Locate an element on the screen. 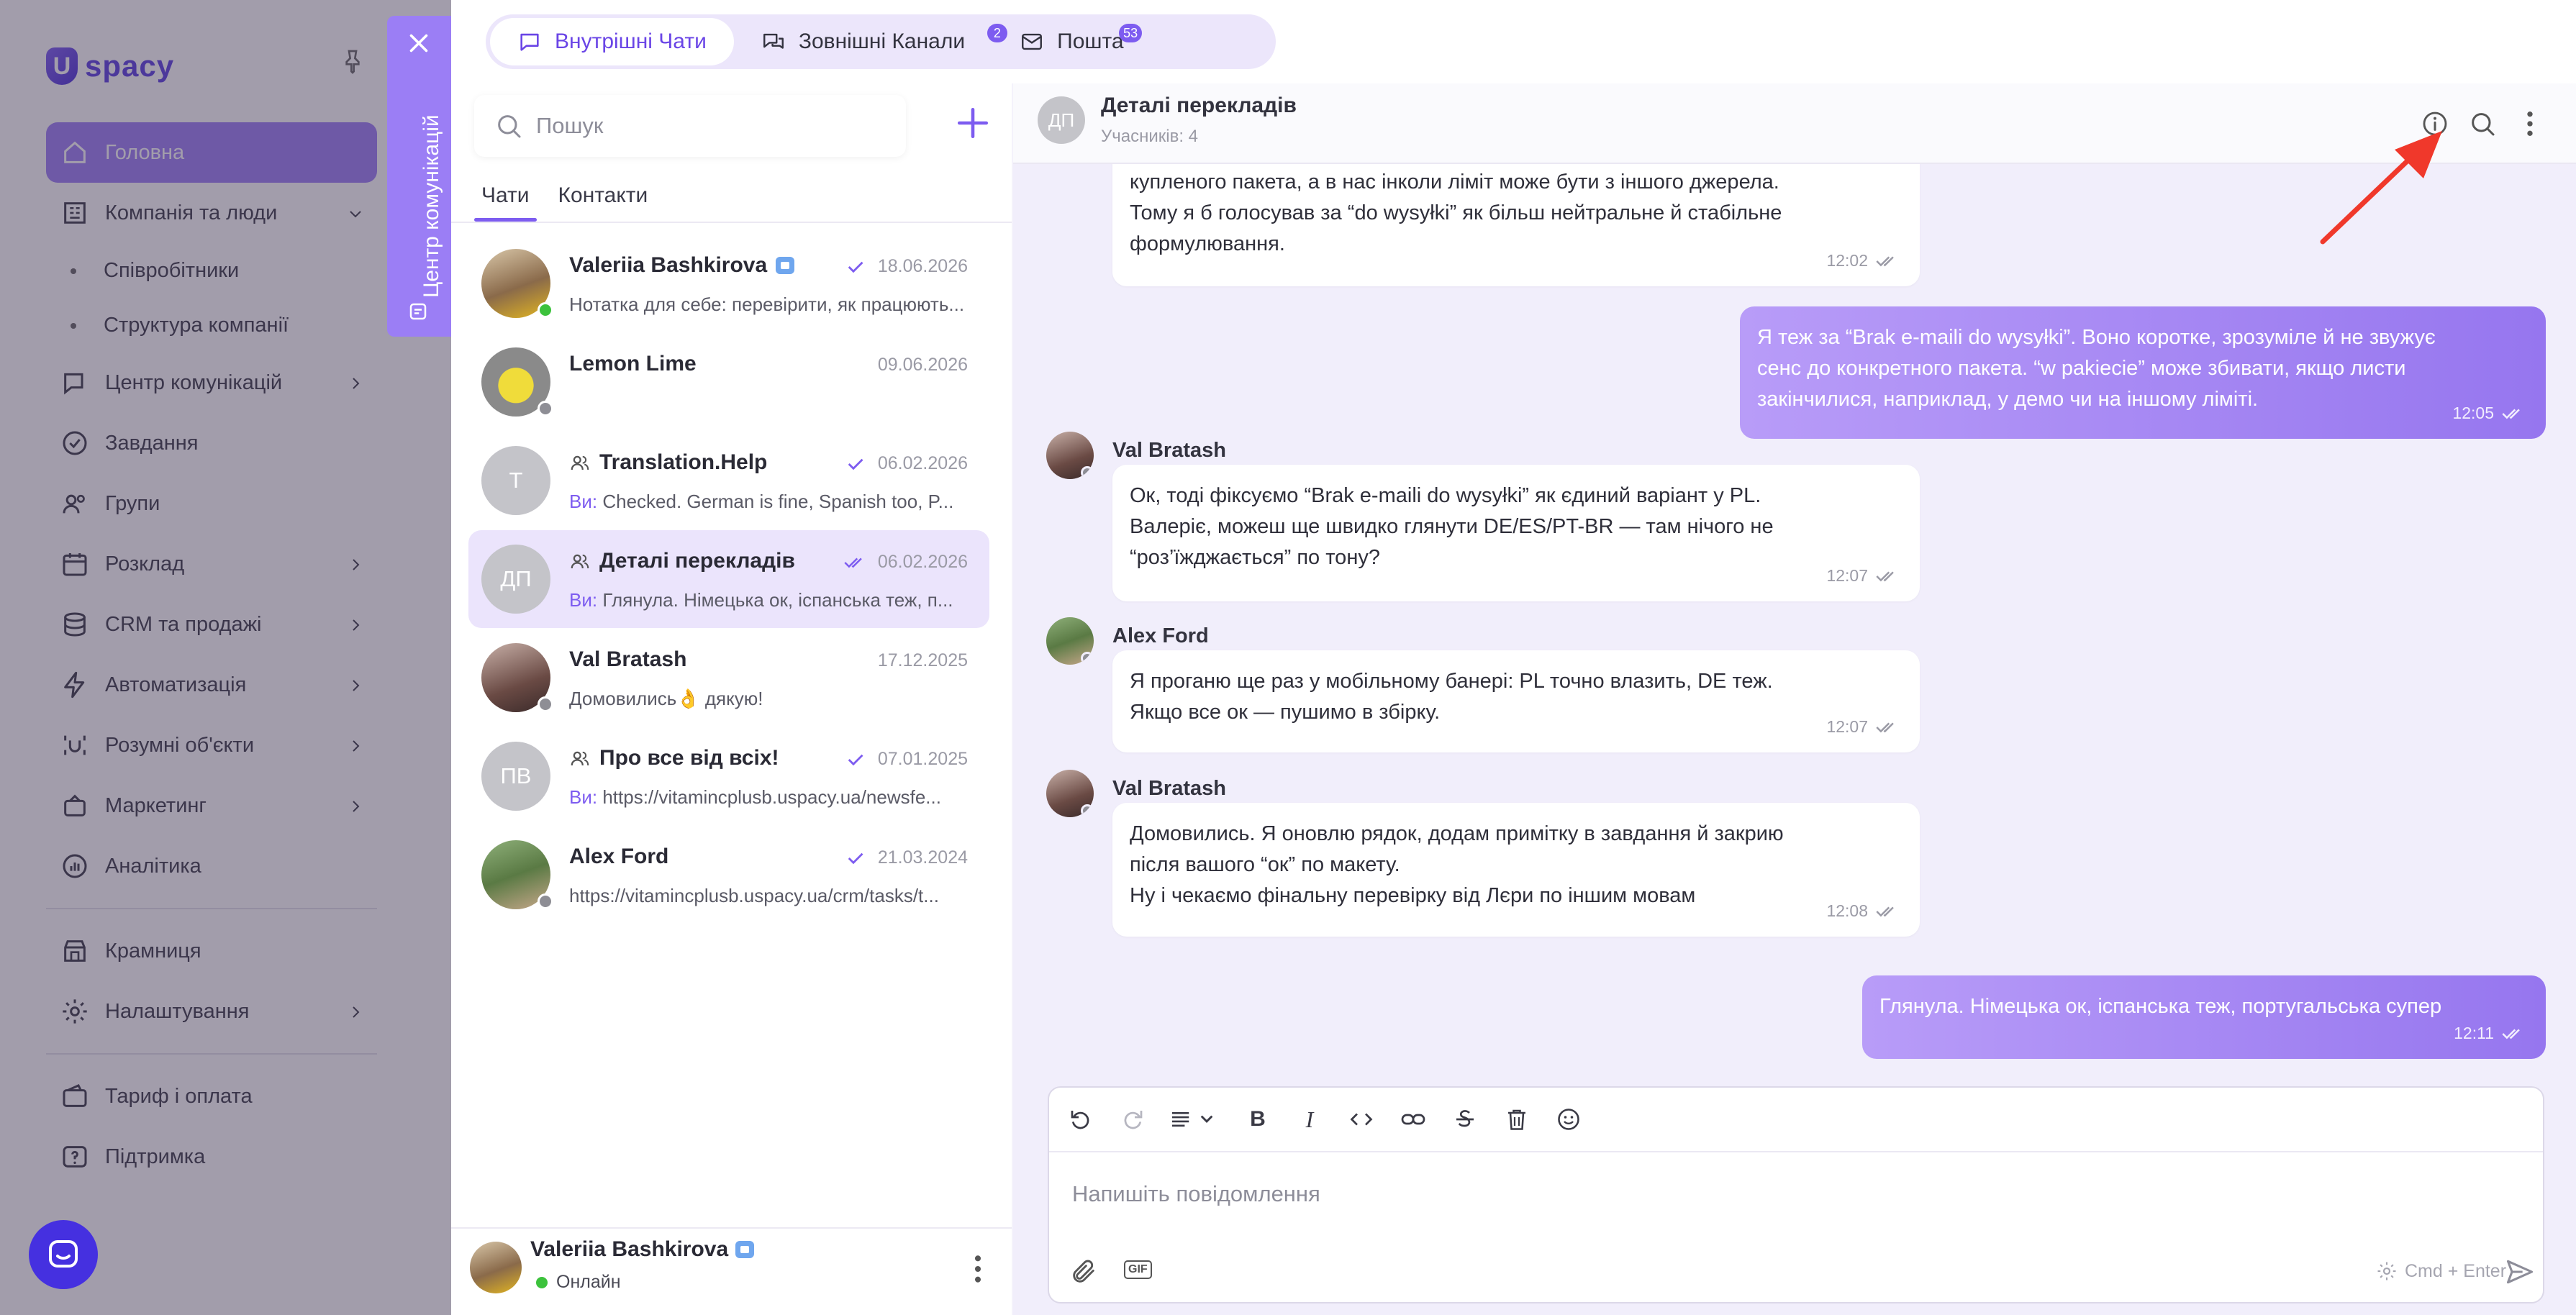 The width and height of the screenshot is (2576, 1315). nav-item: Компанія та люди is located at coordinates (212, 213).